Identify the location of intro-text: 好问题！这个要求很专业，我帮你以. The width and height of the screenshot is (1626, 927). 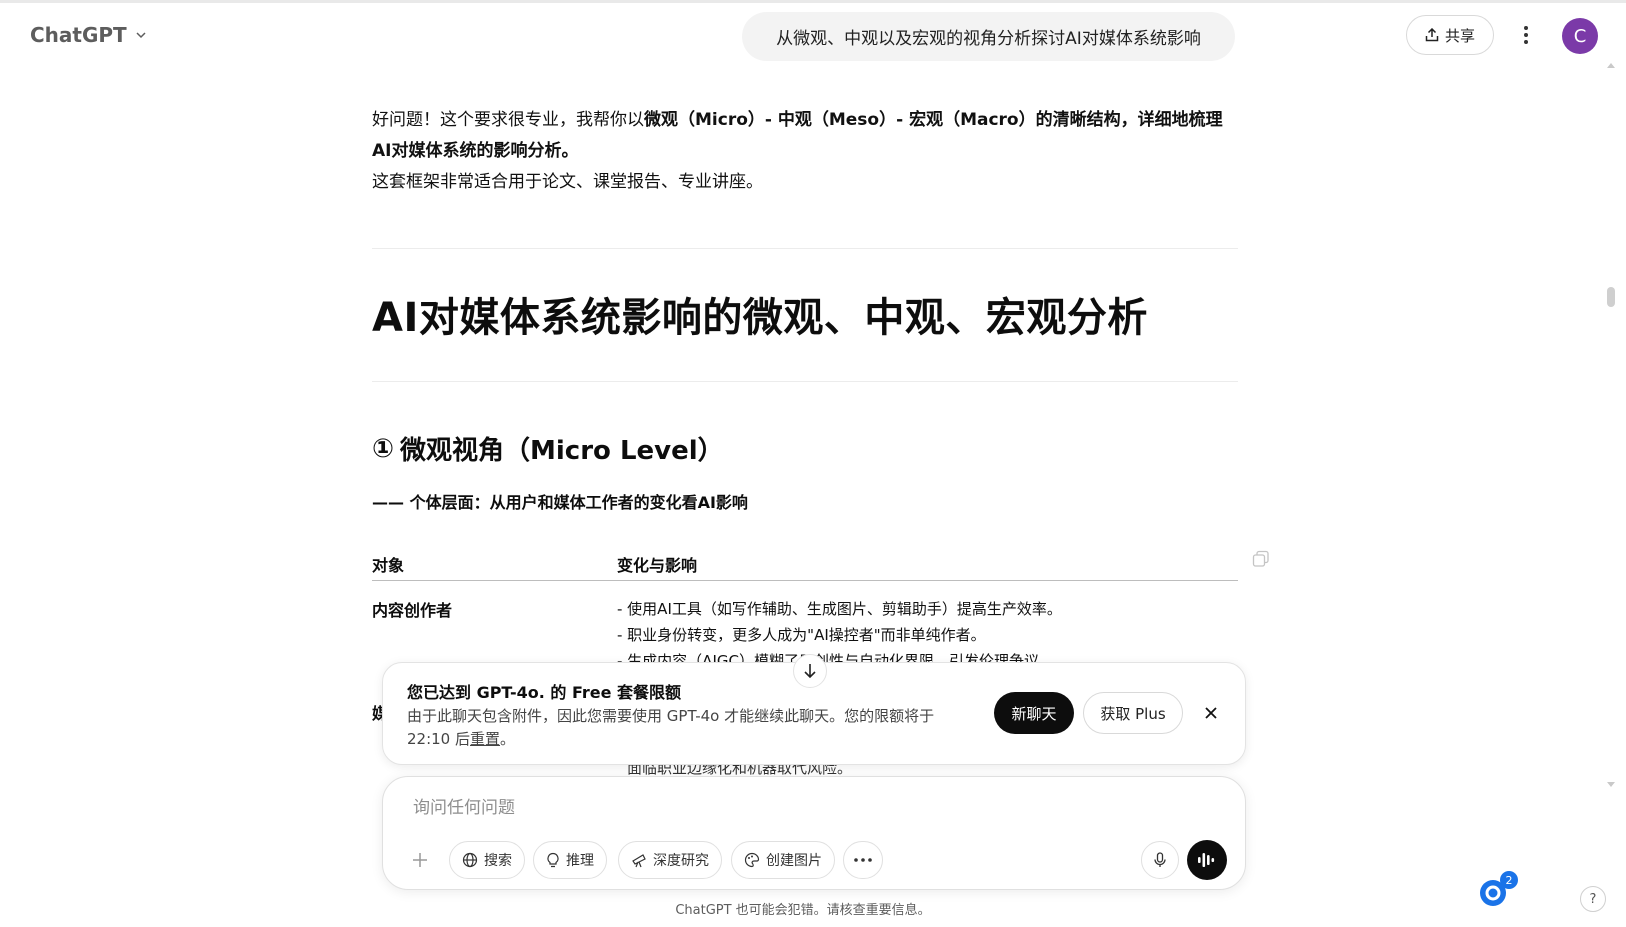
(508, 120).